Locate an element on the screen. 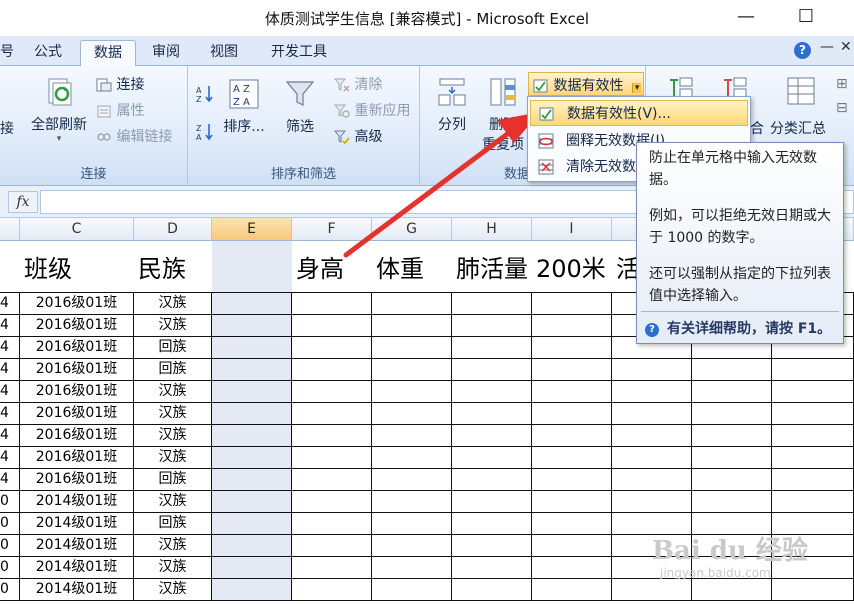  tooltip-paragraph-2: 例如，可以拒绝无效日期或大于 1000 的数字。 is located at coordinates (740, 227).